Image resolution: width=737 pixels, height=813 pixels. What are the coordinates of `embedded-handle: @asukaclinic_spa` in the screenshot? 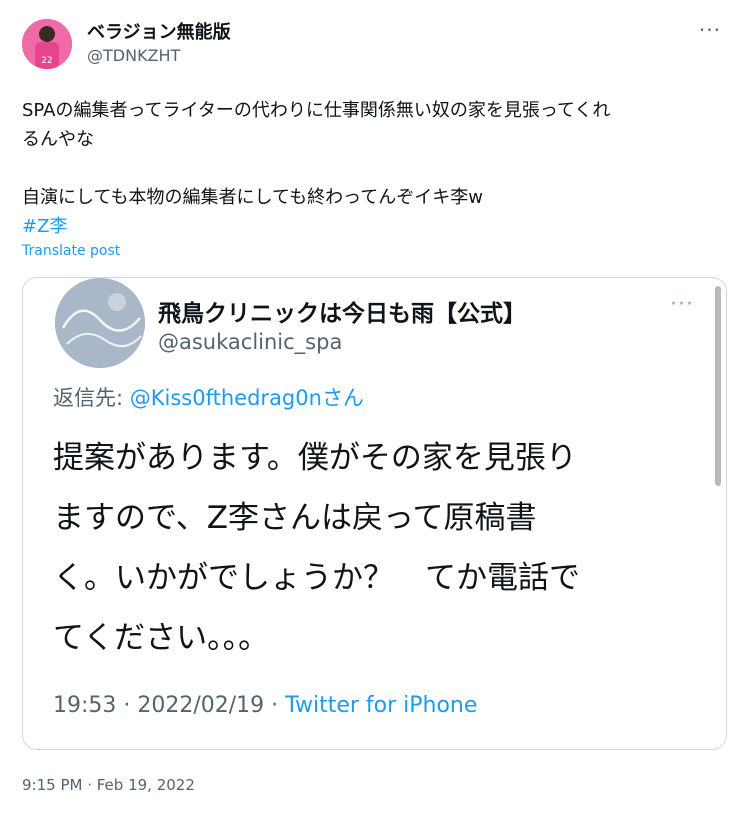 It's located at (250, 342).